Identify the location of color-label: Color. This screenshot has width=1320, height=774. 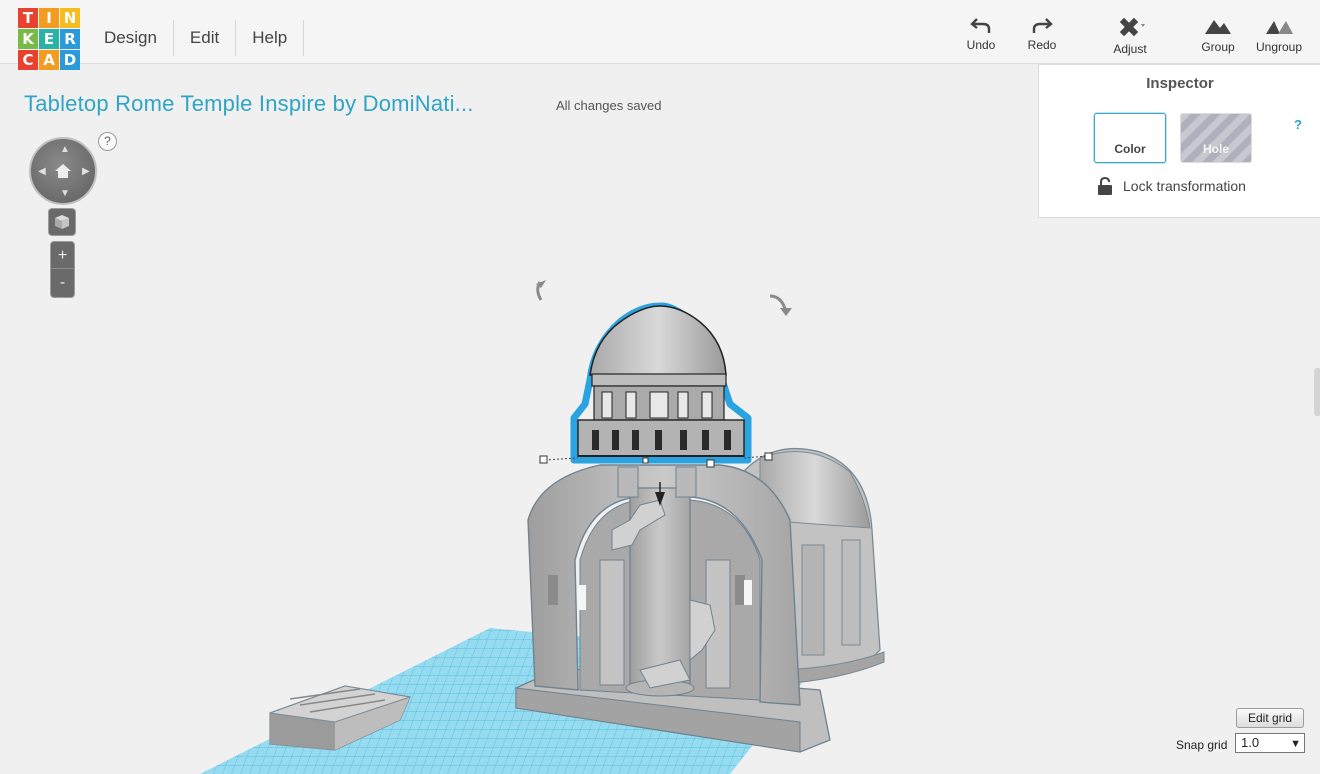
(1130, 149).